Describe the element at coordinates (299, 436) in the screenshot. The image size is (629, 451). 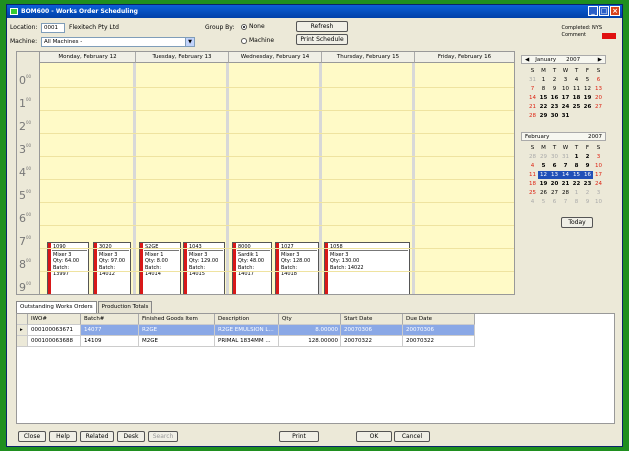
I see `print-button: Print` at that location.